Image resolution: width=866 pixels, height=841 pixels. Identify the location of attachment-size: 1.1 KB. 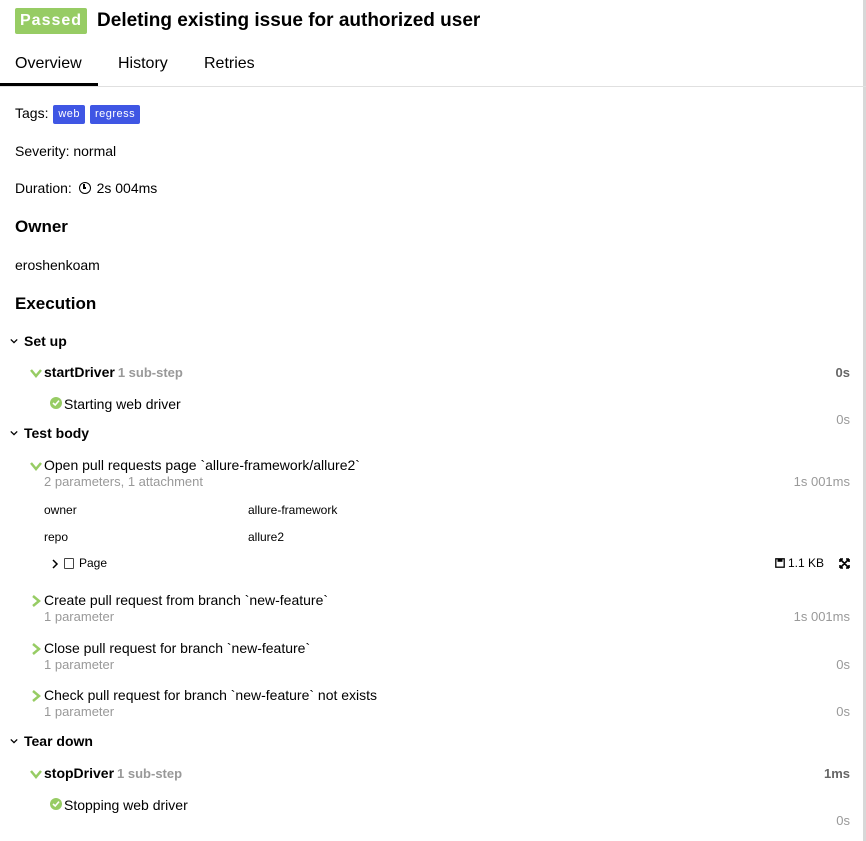
(805, 563).